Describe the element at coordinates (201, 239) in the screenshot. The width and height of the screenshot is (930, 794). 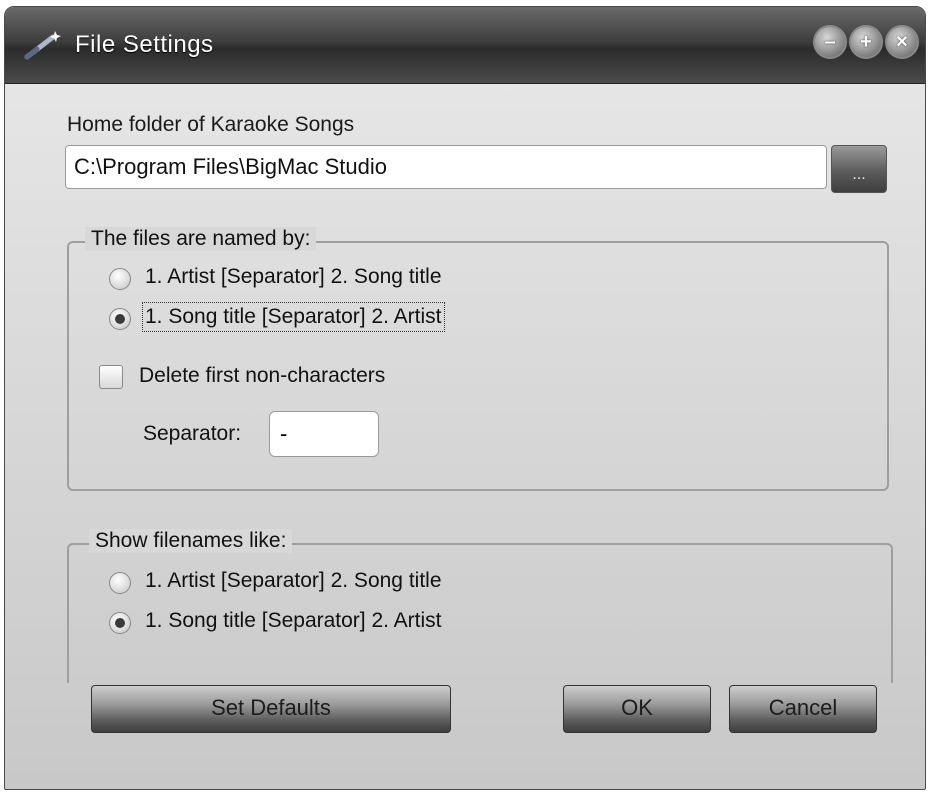
I see `naming-group-legend: The files are named by:` at that location.